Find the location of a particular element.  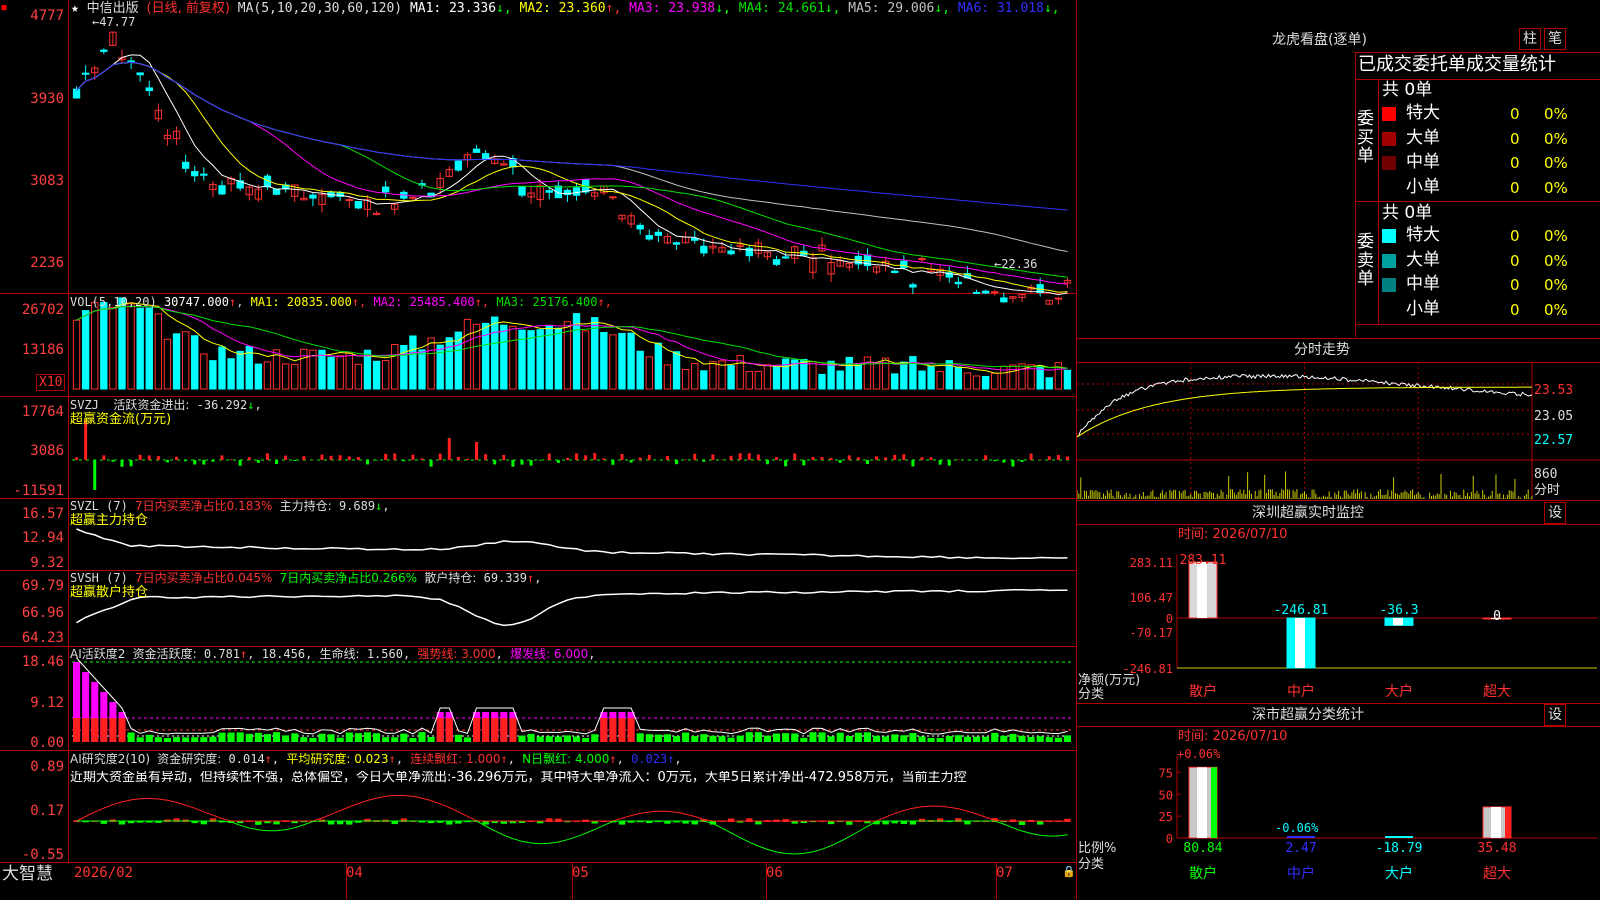

ai-active-y-tick: 18.46 is located at coordinates (42, 662).